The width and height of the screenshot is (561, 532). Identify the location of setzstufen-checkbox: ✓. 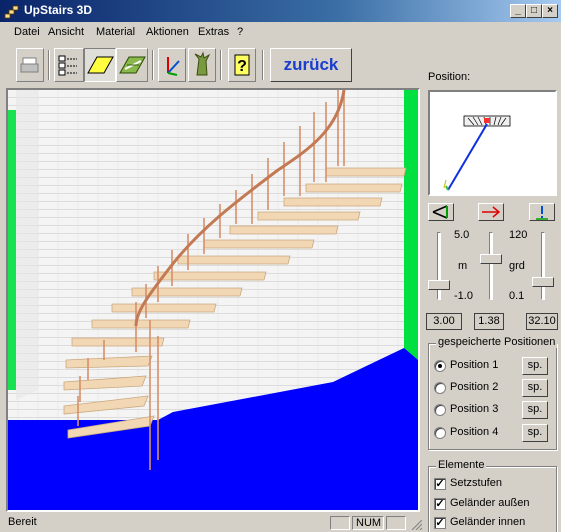
(440, 484).